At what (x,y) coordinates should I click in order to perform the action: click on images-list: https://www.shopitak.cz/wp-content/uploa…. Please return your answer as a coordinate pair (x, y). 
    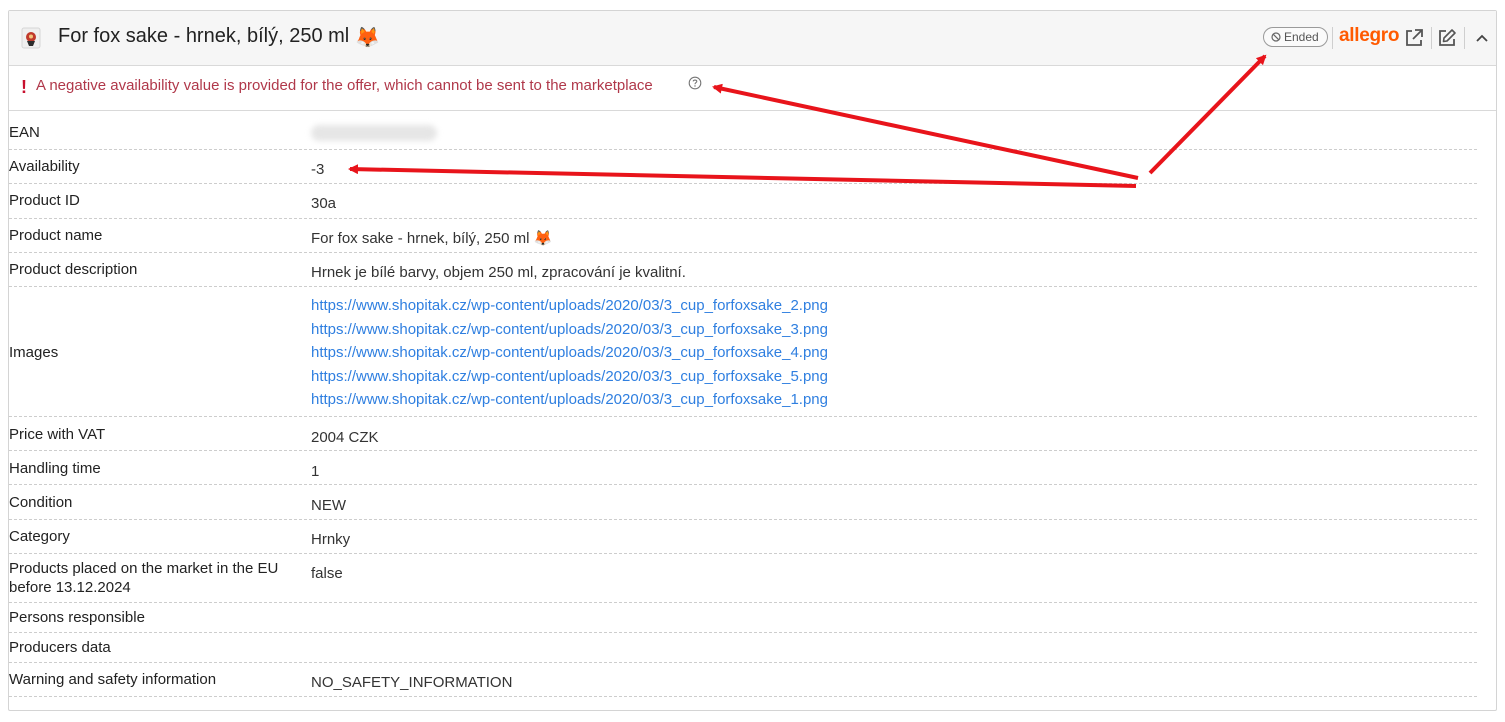
    Looking at the image, I should click on (569, 353).